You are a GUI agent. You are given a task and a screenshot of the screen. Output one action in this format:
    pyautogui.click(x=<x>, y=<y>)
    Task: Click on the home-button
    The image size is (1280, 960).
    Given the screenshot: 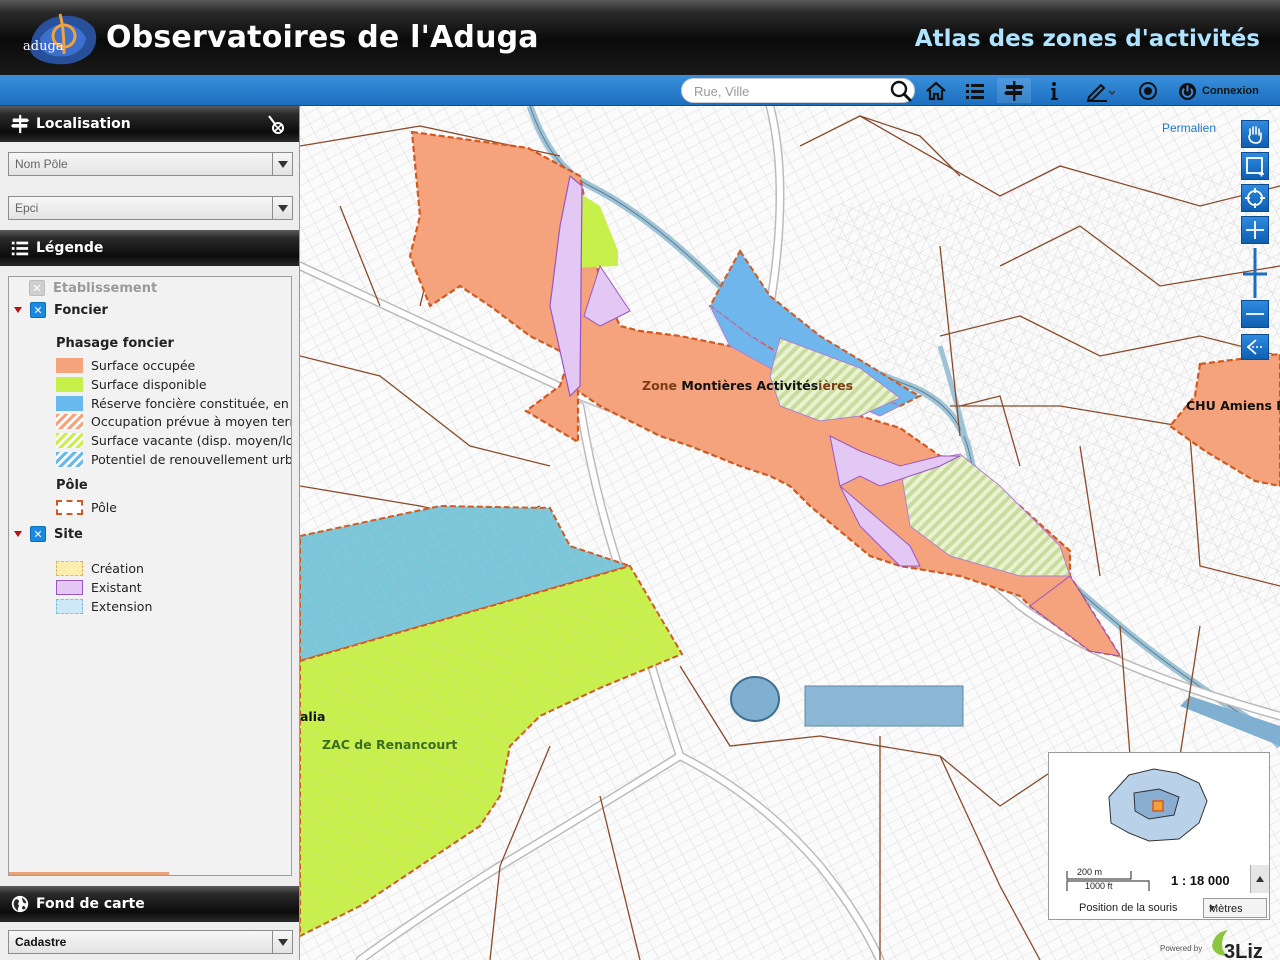 What is the action you would take?
    pyautogui.click(x=936, y=90)
    